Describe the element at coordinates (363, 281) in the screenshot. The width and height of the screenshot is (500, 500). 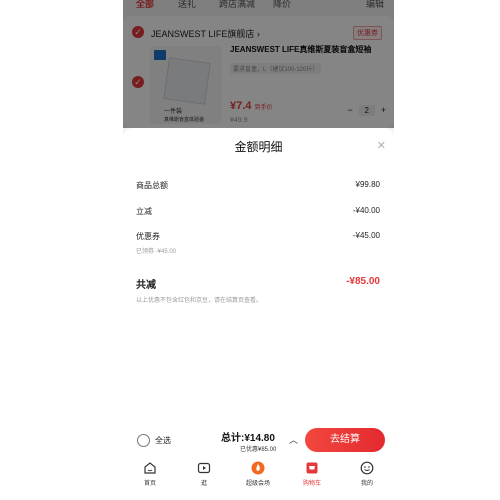
I see `total-saved-value: -¥85.00` at that location.